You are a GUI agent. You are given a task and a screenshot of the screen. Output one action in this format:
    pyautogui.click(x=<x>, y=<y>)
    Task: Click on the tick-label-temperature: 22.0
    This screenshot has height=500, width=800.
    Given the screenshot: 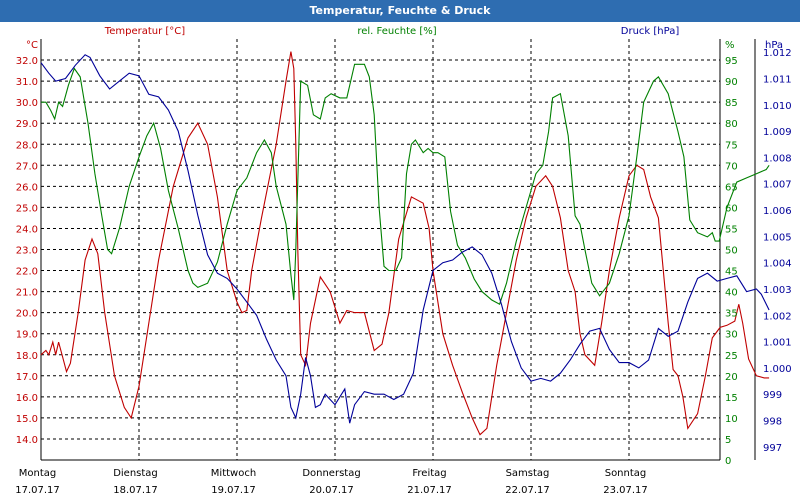 What is the action you would take?
    pyautogui.click(x=27, y=272)
    